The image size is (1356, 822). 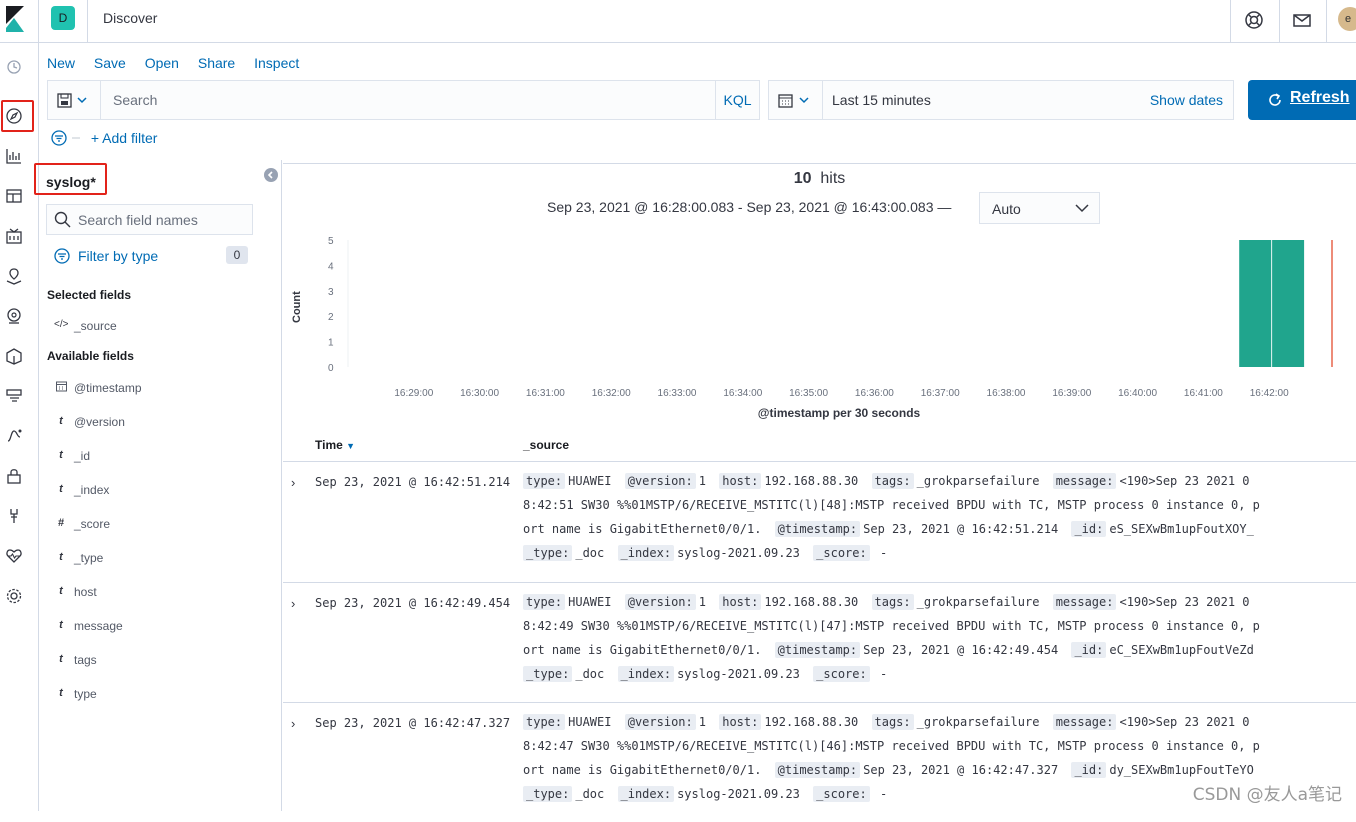 I want to click on help-icon, so click(x=1254, y=20).